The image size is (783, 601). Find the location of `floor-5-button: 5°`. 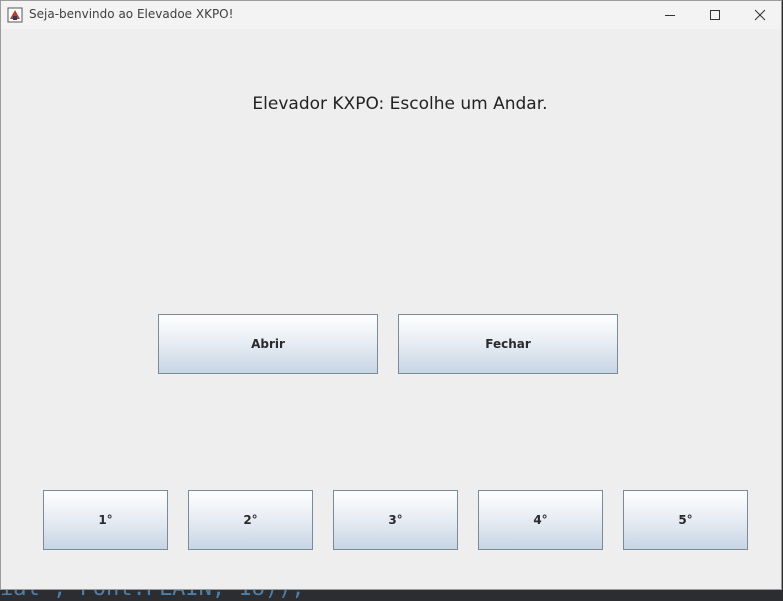

floor-5-button: 5° is located at coordinates (685, 520).